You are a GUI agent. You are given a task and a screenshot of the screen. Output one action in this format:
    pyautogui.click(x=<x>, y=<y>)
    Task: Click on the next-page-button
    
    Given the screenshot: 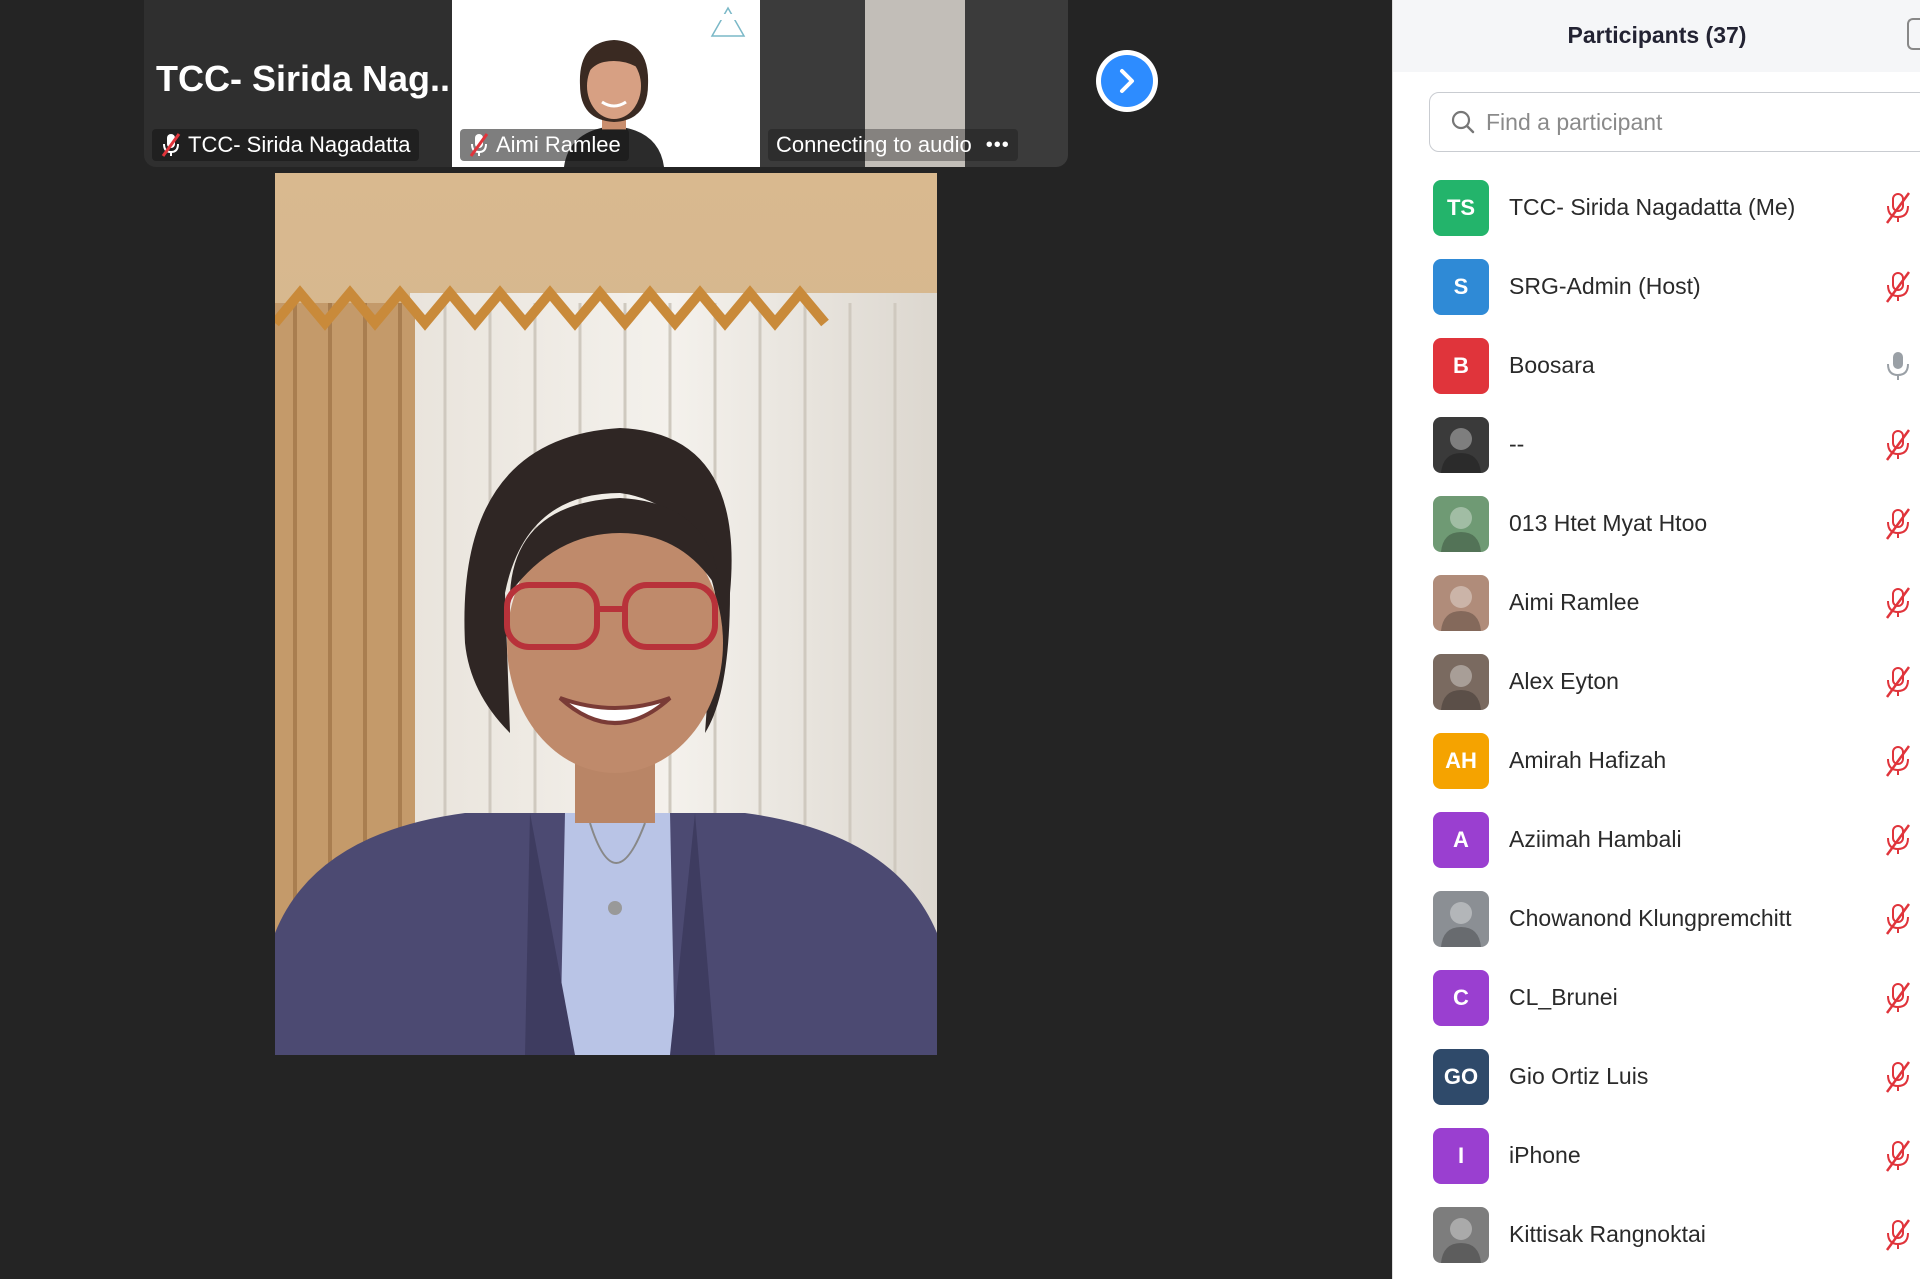 What is the action you would take?
    pyautogui.click(x=1127, y=81)
    